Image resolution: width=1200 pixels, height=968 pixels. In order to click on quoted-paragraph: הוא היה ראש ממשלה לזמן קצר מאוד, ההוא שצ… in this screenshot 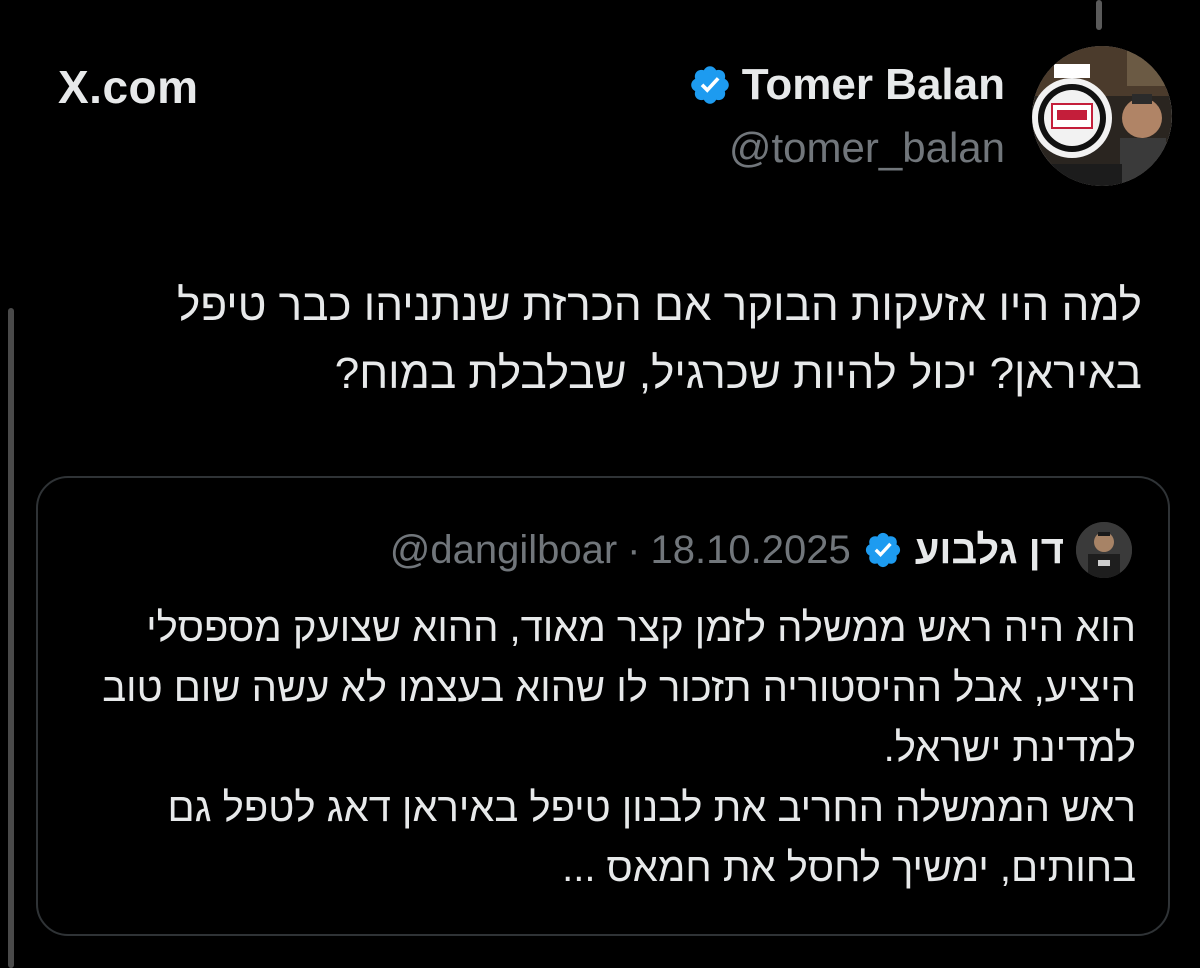, I will do `click(619, 688)`.